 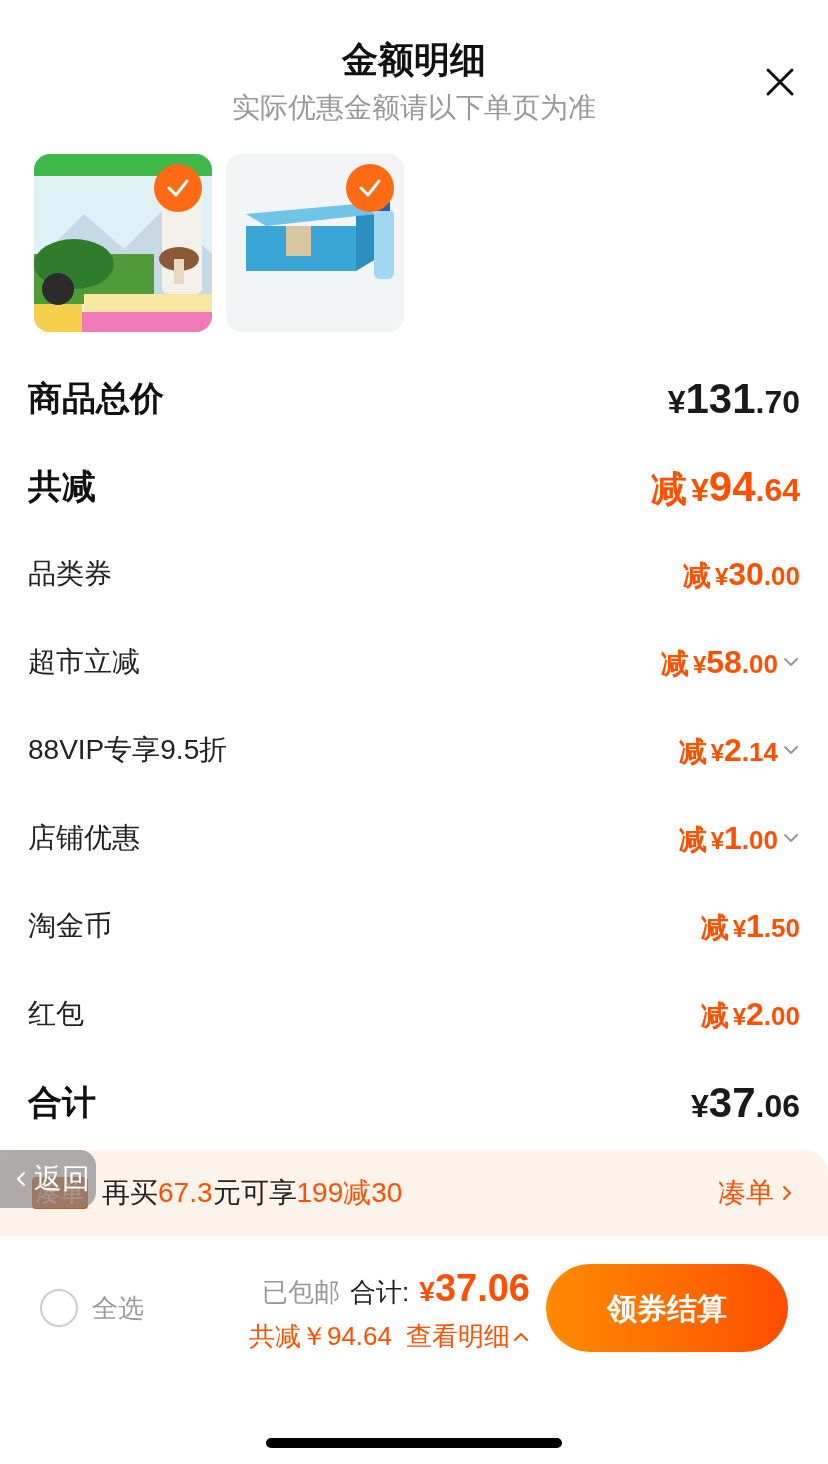 I want to click on row-label: 红包, so click(x=56, y=1014).